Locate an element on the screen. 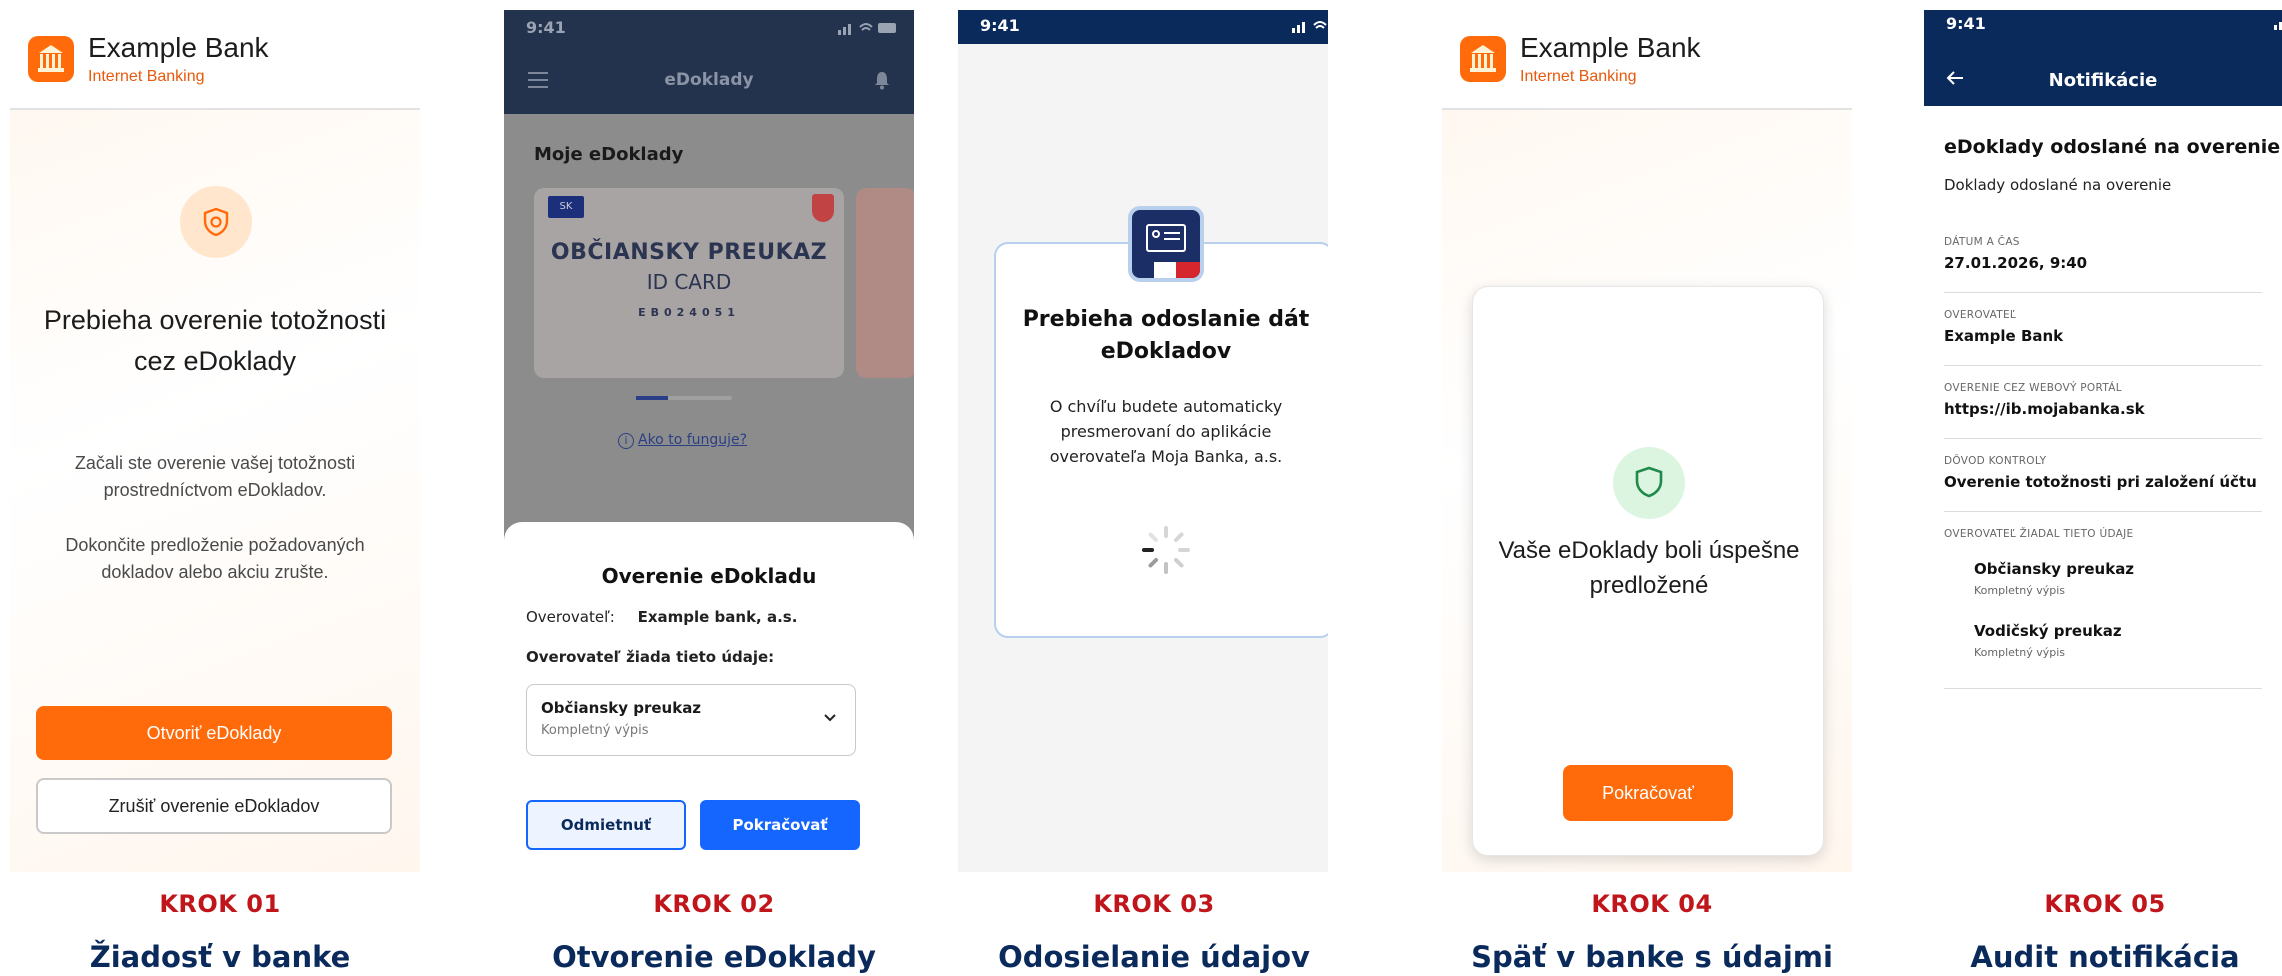  sheet-title: Overenie eDokladu is located at coordinates (709, 576).